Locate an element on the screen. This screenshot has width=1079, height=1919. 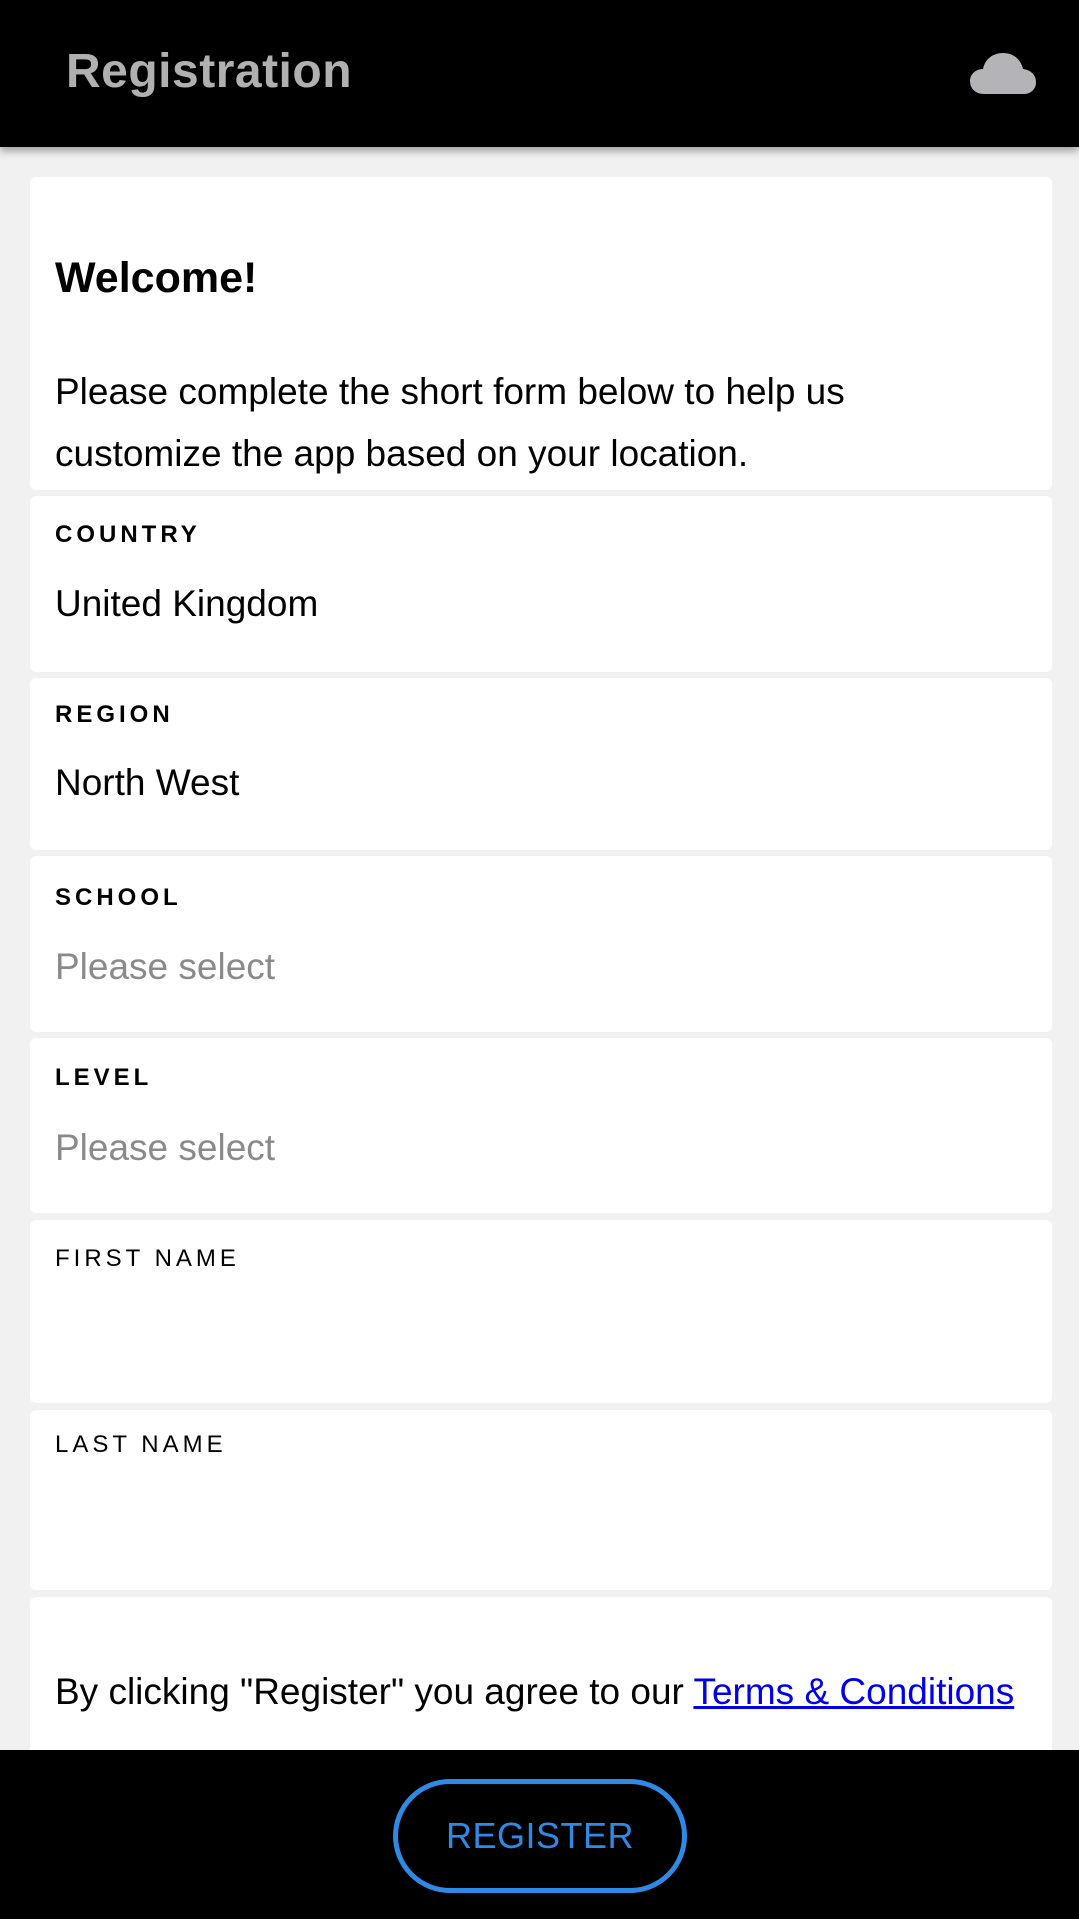
terms-prefix: By clicking "Register" you agree to our is located at coordinates (374, 1691).